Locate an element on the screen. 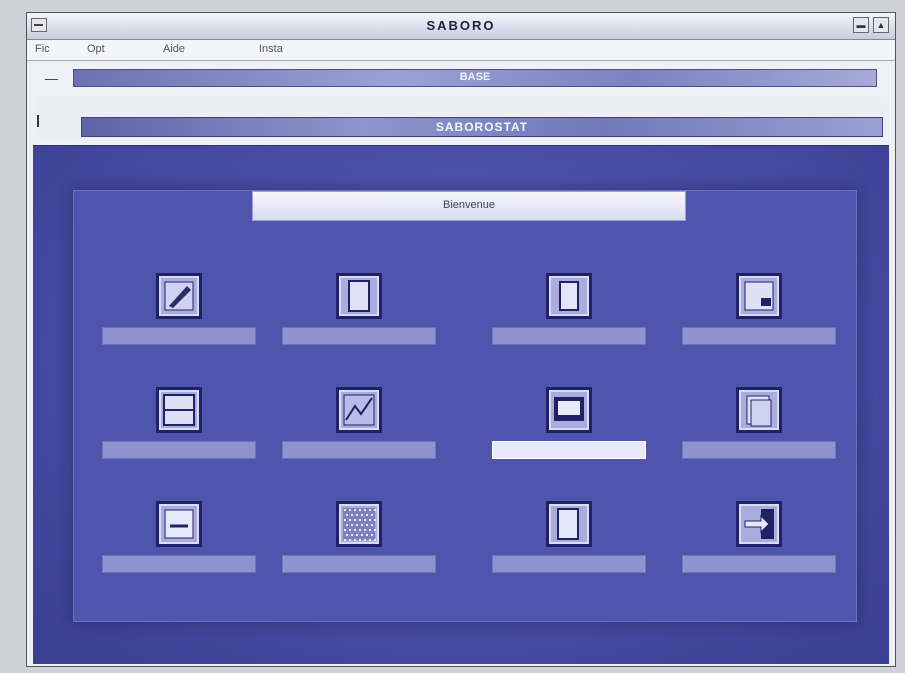 This screenshot has width=905, height=673. tile-pencil-edit is located at coordinates (179, 317).